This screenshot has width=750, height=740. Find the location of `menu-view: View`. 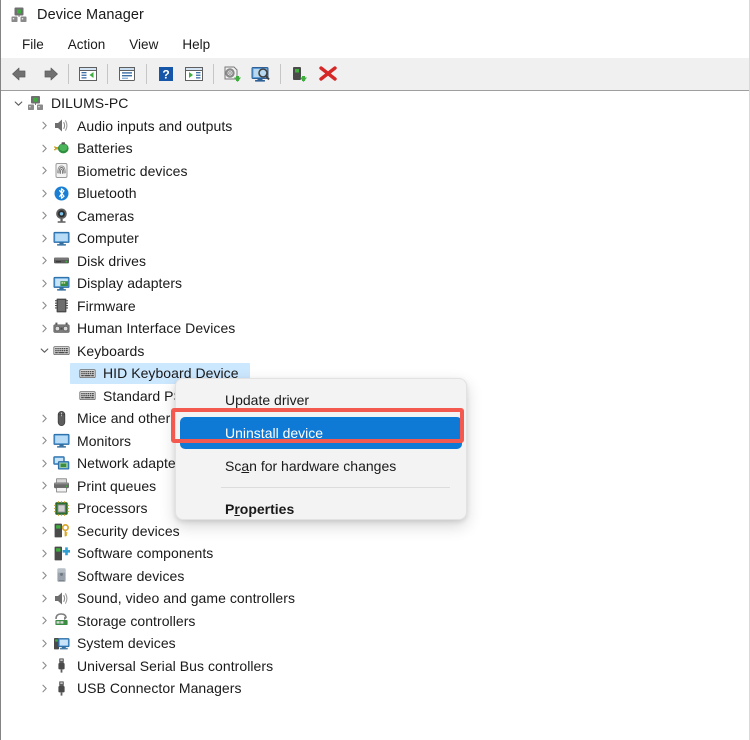

menu-view: View is located at coordinates (143, 44).